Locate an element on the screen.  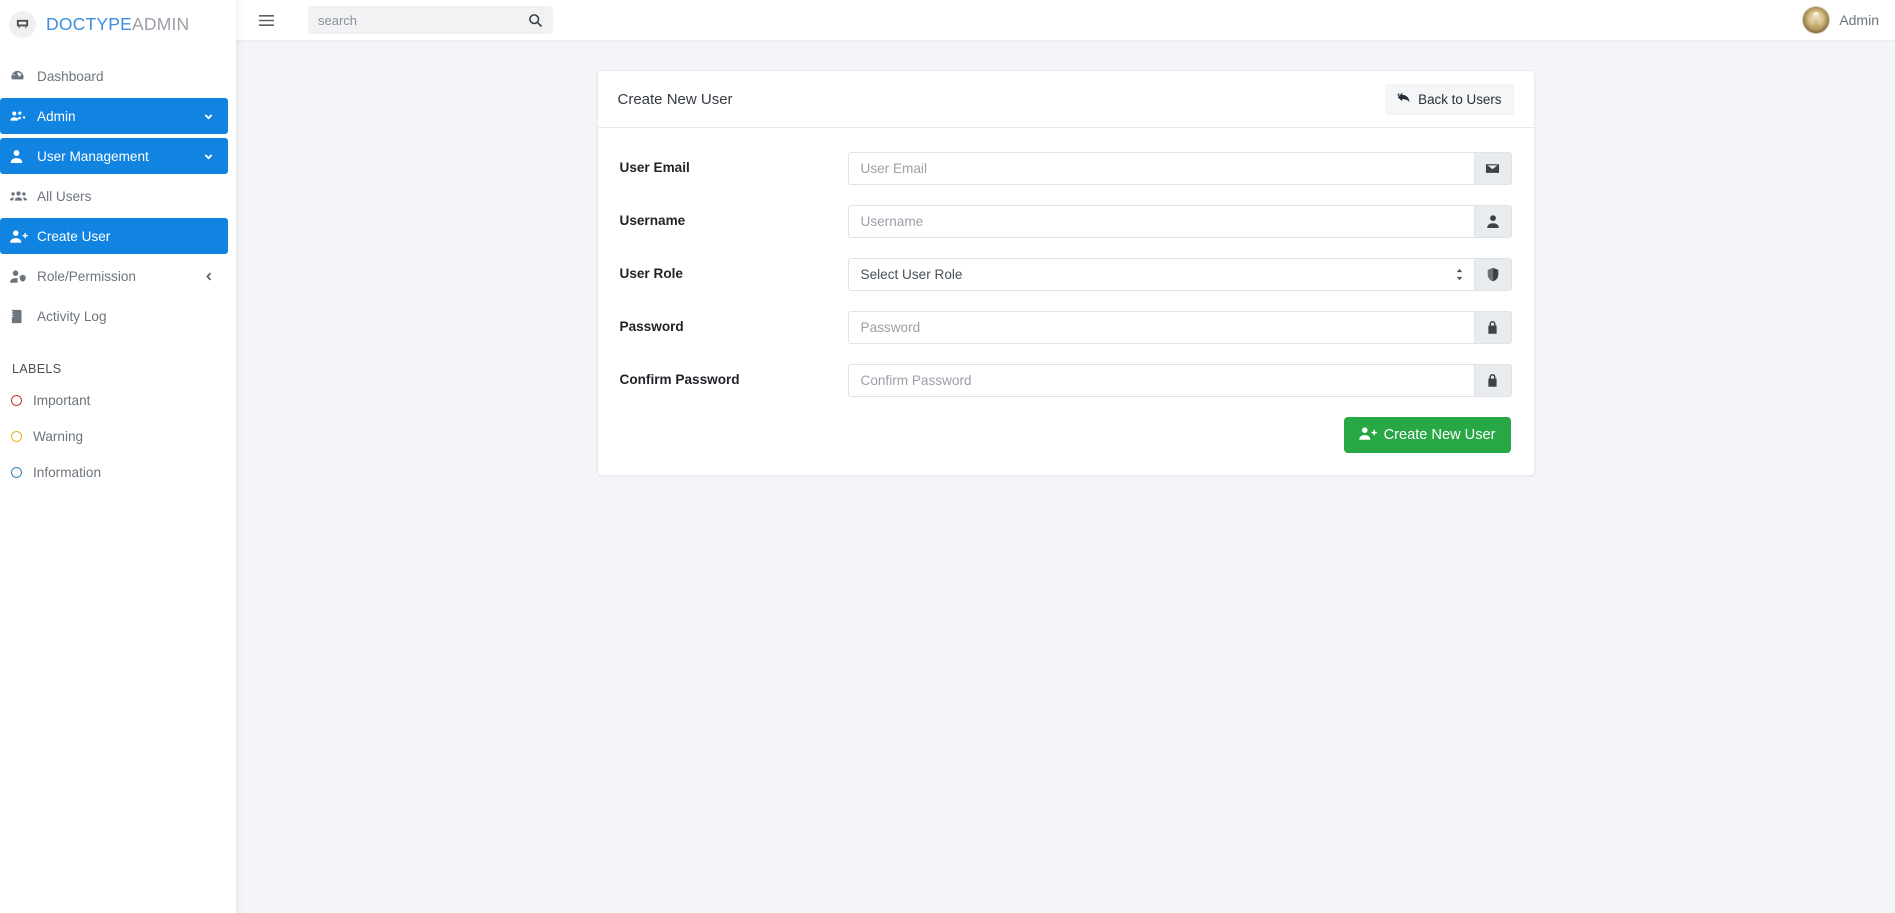
brand-name-primary: DOCTYPE is located at coordinates (89, 23).